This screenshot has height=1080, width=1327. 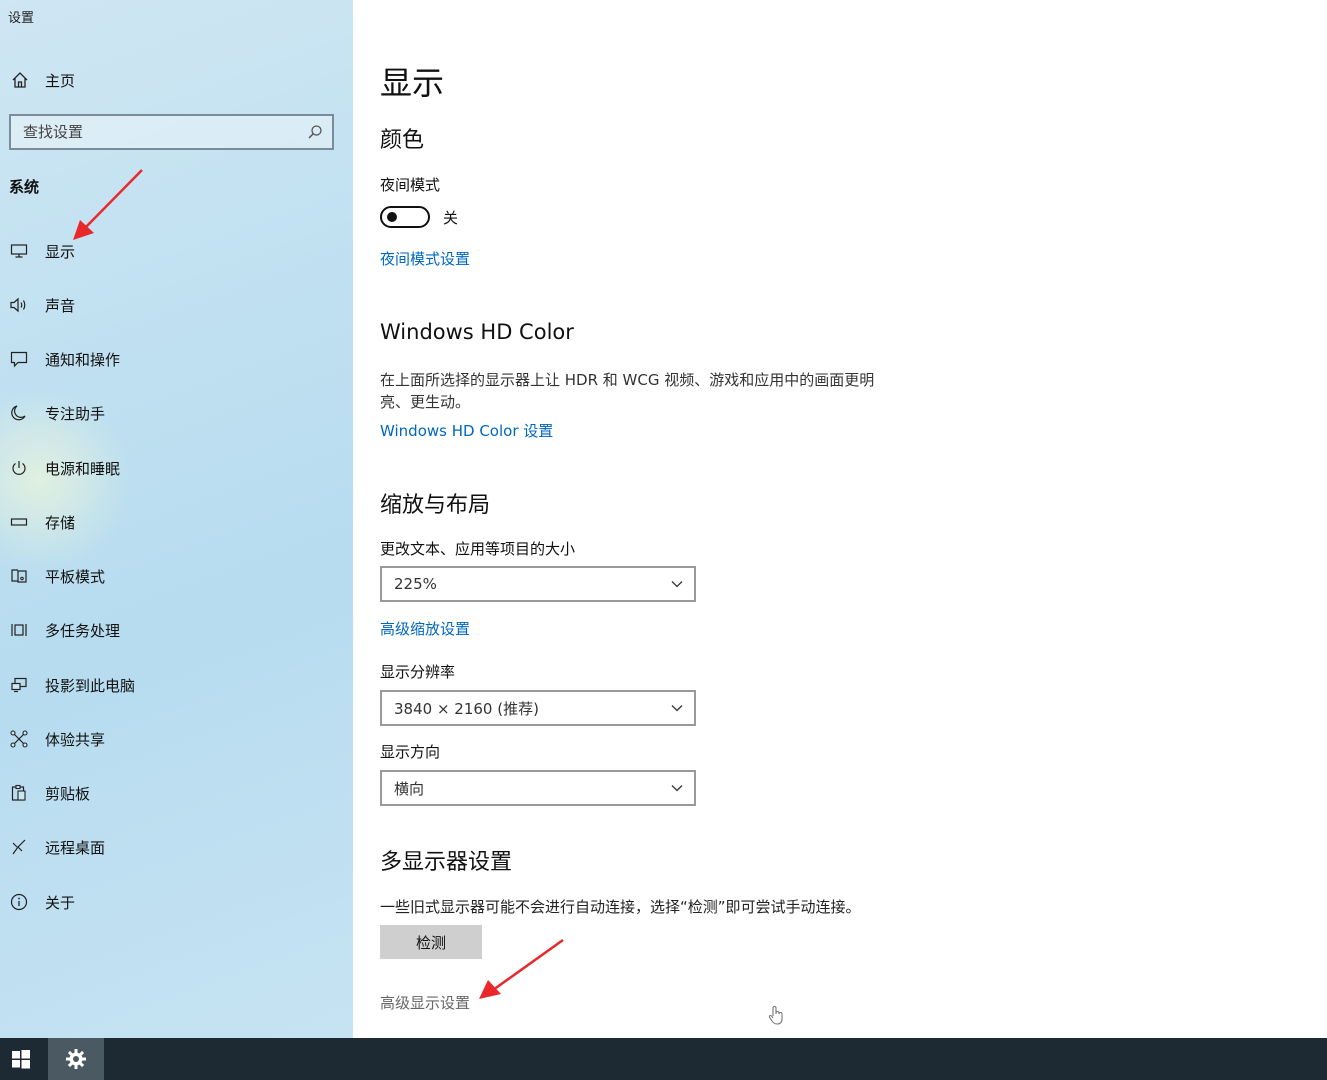 I want to click on share-icon, so click(x=19, y=739).